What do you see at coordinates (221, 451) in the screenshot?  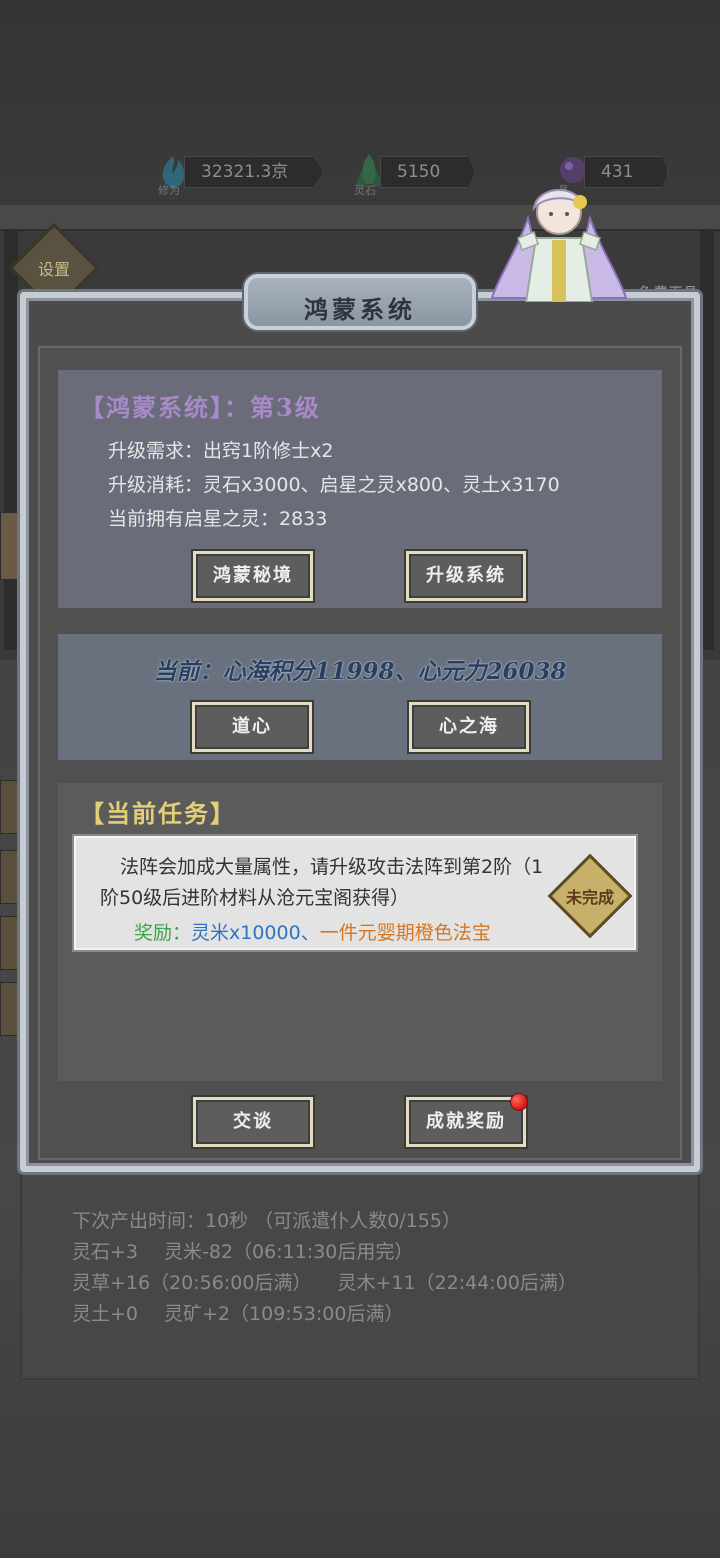 I see `upgrade-requirement: 升级需求：出窍1阶修士x2` at bounding box center [221, 451].